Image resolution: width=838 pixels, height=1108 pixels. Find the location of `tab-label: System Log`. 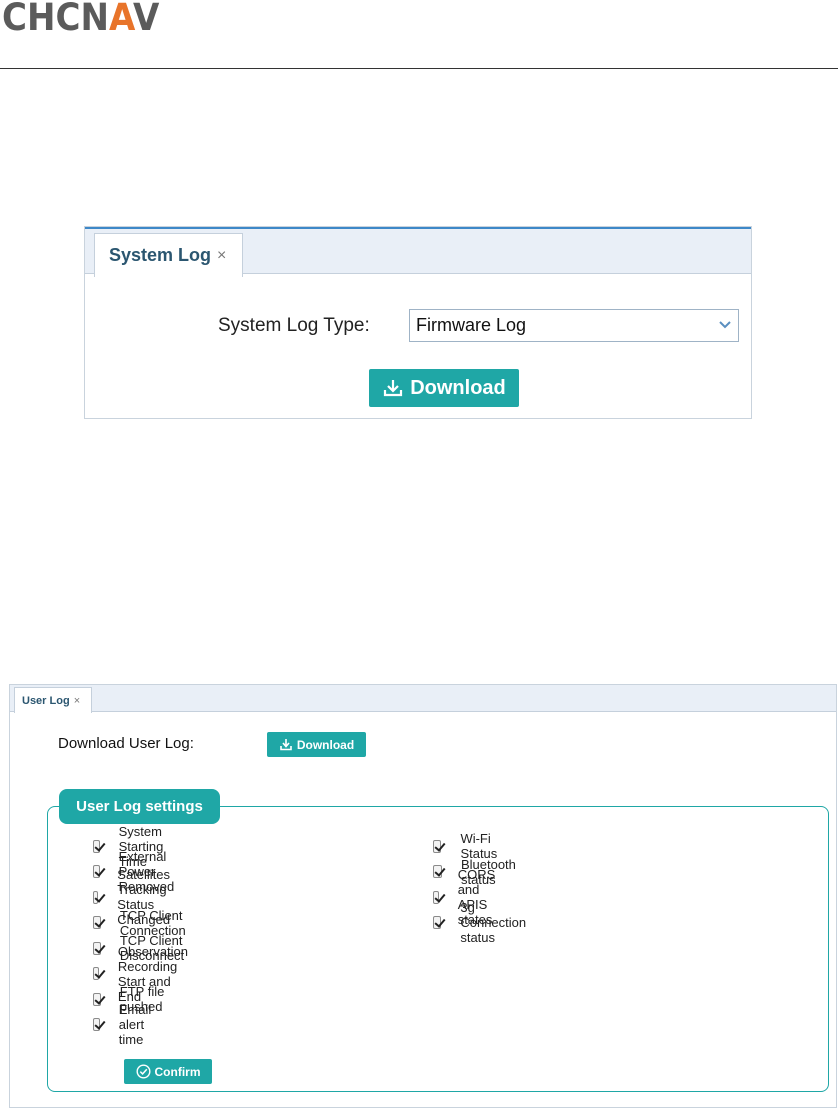

tab-label: System Log is located at coordinates (160, 255).